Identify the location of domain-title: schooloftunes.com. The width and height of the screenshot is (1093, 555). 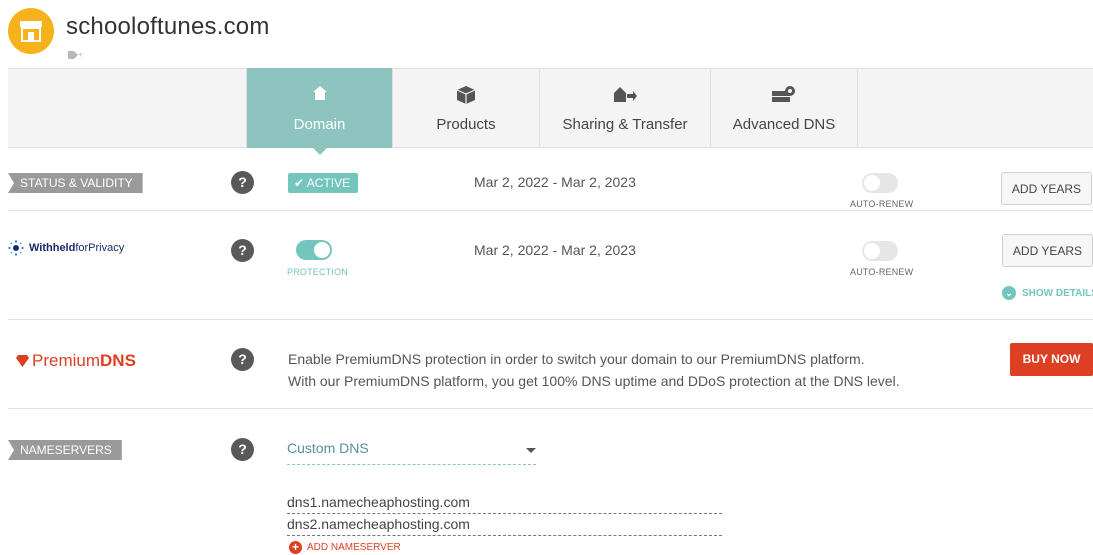
(168, 26).